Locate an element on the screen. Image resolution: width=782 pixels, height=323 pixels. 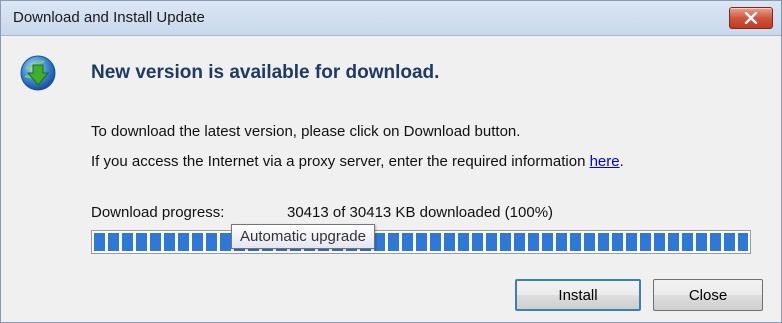
close-button: Close is located at coordinates (708, 295).